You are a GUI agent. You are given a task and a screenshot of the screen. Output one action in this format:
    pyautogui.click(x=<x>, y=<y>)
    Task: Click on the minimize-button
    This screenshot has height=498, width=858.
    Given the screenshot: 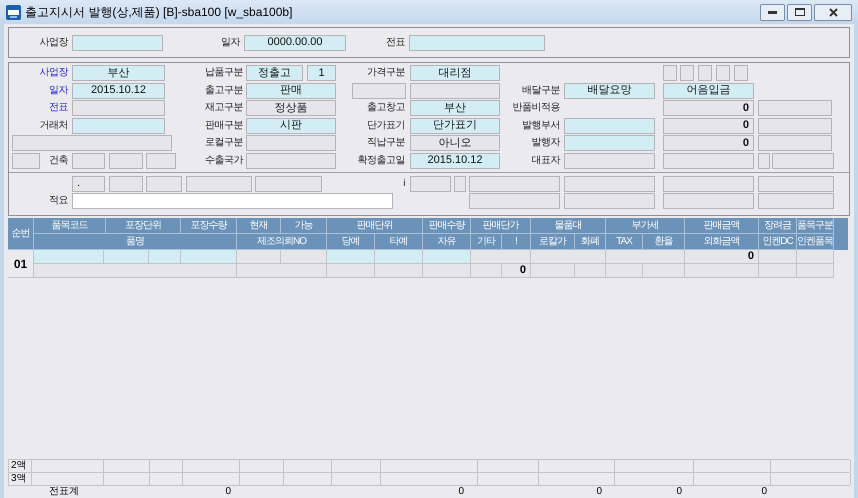 What is the action you would take?
    pyautogui.click(x=772, y=12)
    